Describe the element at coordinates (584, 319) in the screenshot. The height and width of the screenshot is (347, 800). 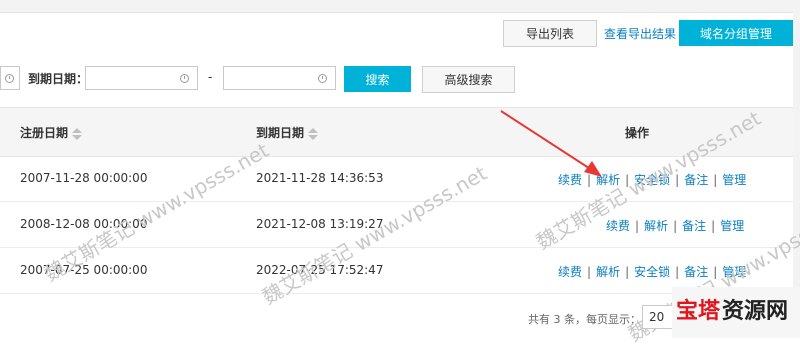
I see `pager-summary: 共有 3 条，每页显示：` at that location.